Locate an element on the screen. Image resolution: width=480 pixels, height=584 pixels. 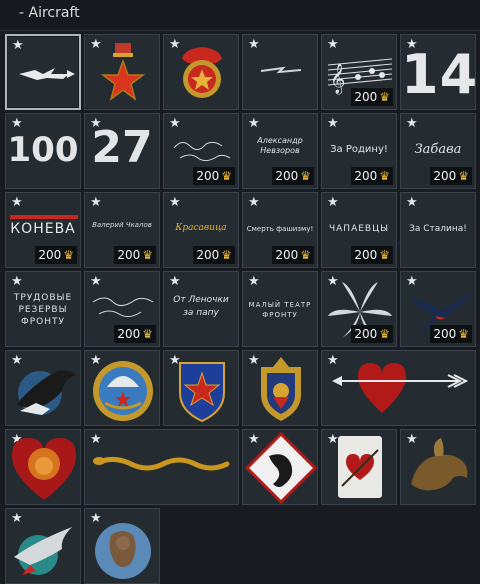
bear-emblem-decal is located at coordinates (123, 551).